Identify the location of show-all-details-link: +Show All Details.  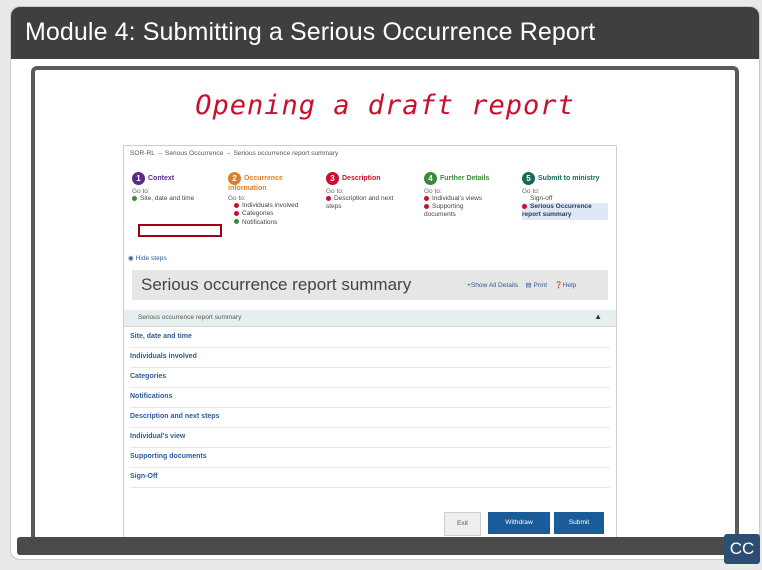
(492, 285).